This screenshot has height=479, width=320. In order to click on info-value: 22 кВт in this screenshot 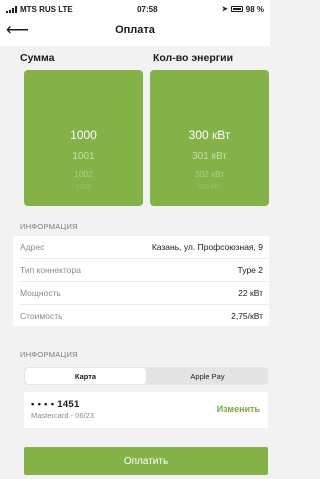, I will do `click(250, 293)`.